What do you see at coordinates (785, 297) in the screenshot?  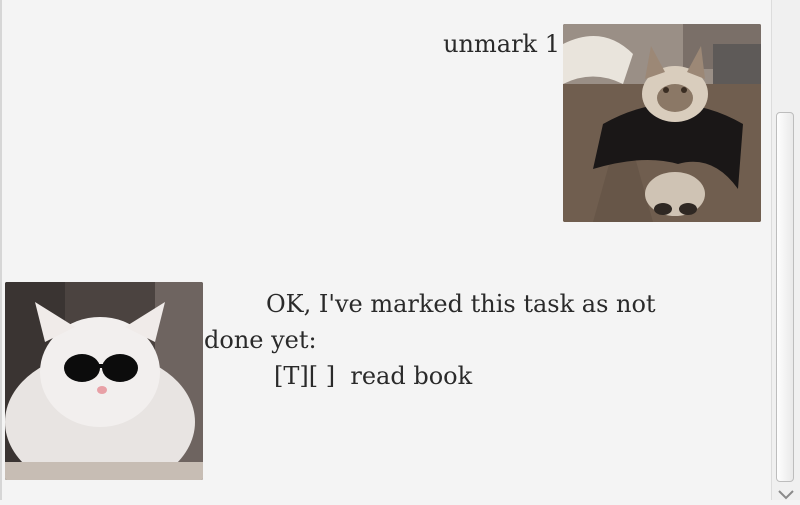 I see `scrollbar-thumb` at bounding box center [785, 297].